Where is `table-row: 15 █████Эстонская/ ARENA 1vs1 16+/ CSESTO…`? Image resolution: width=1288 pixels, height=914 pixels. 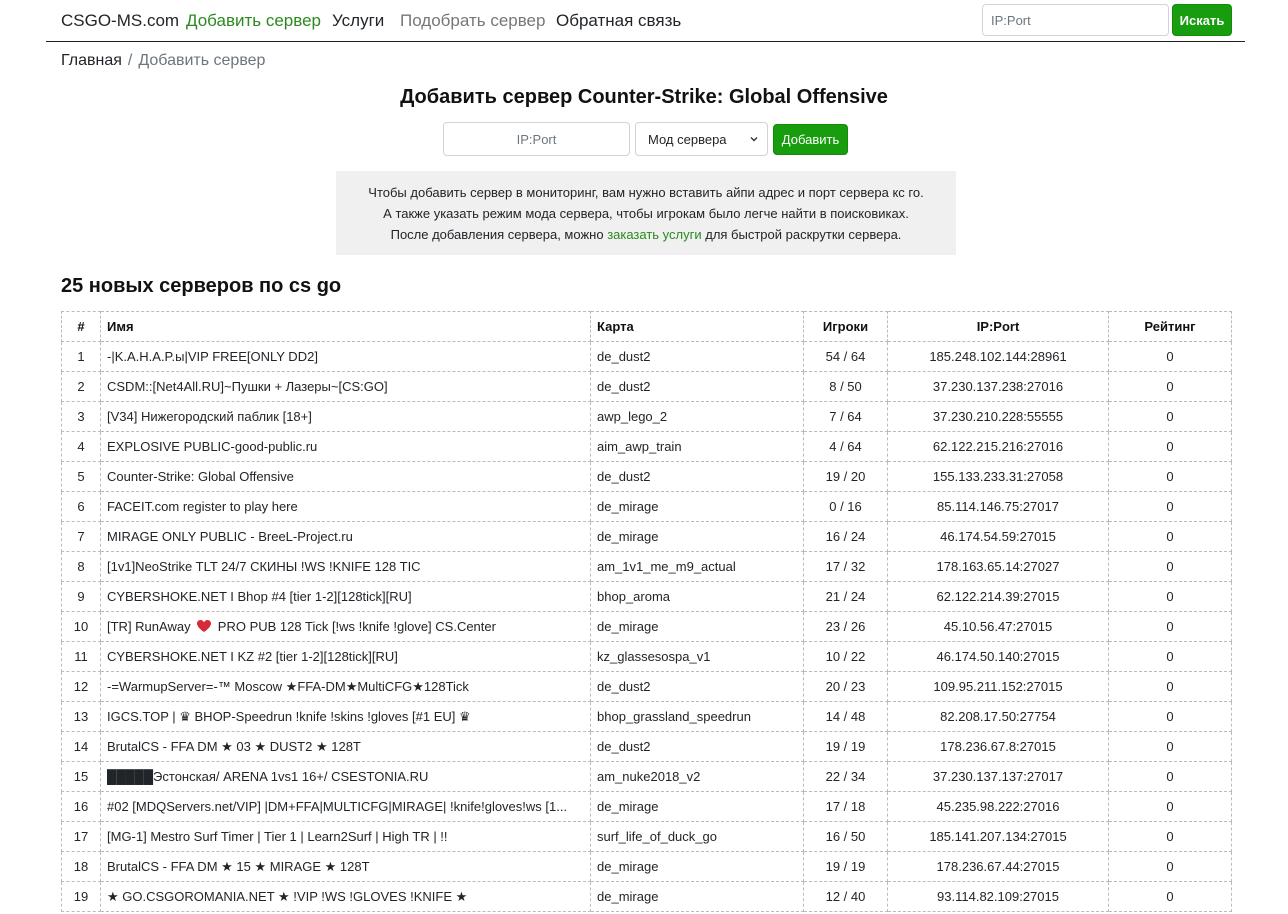
table-row: 15 █████Эстонская/ ARENA 1vs1 16+/ CSESTO… is located at coordinates (646, 776).